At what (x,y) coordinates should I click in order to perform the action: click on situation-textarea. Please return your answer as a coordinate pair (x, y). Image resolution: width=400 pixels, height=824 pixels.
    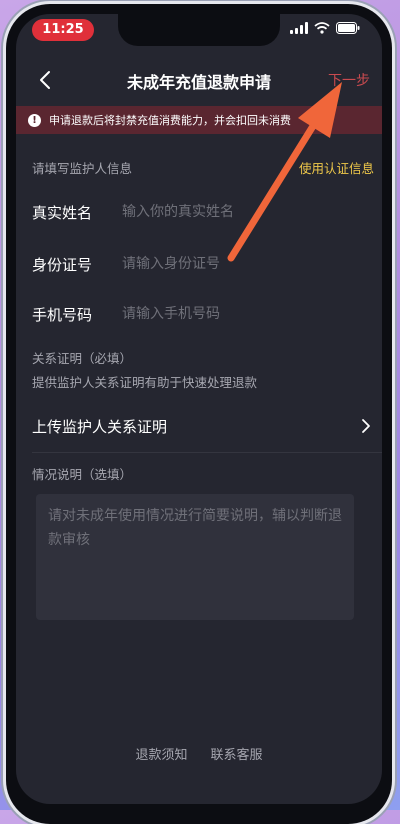
    Looking at the image, I should click on (195, 557).